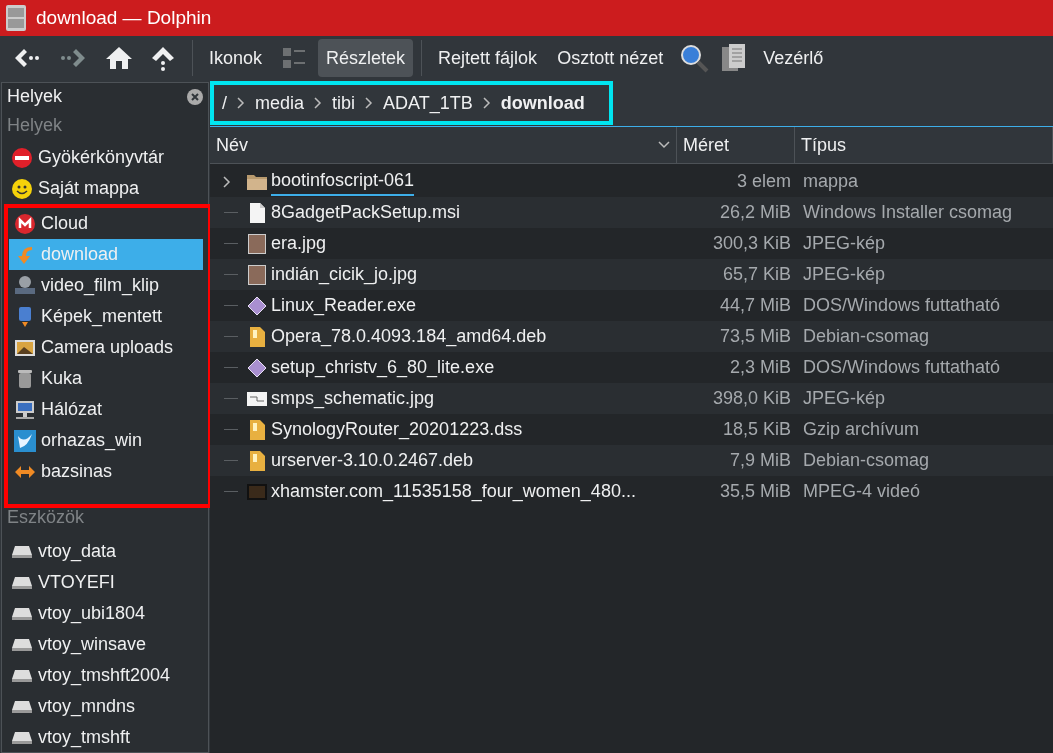 The height and width of the screenshot is (753, 1053). Describe the element at coordinates (366, 58) in the screenshot. I see `view-mode-button: Részletek` at that location.